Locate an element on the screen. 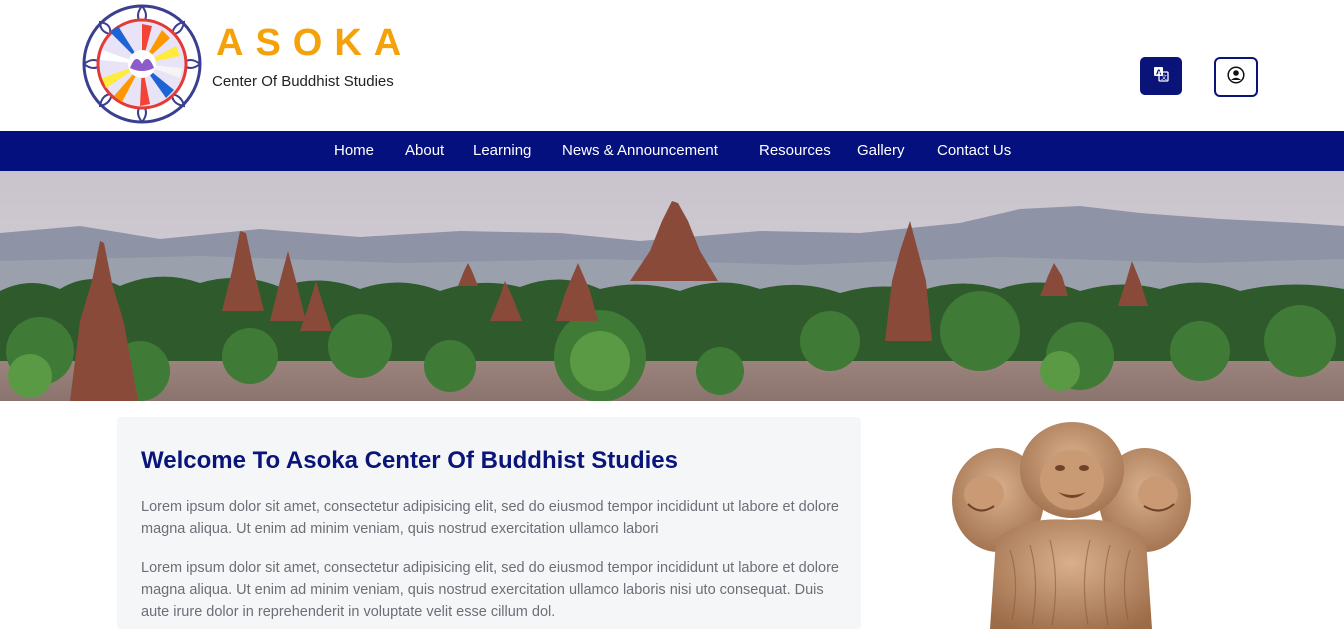 This screenshot has width=1344, height=629. nav-learning: Learning is located at coordinates (502, 150).